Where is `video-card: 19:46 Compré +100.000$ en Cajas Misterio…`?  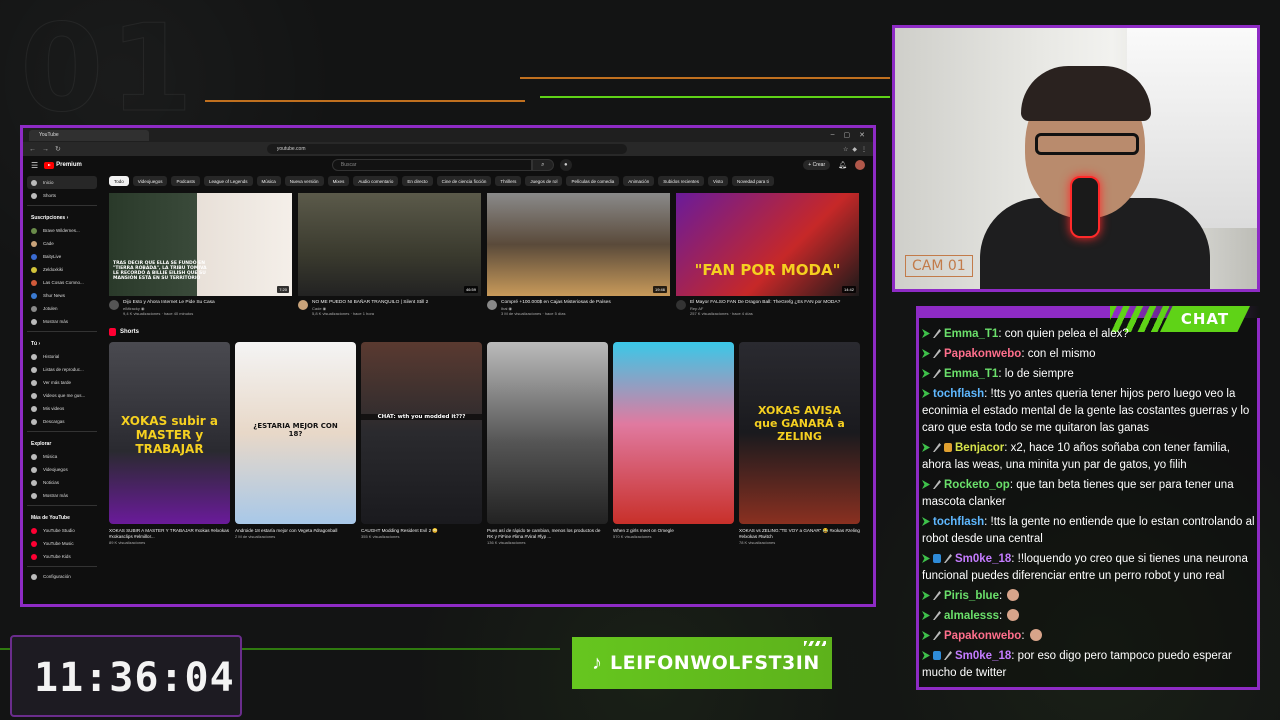 video-card: 19:46 Compré +100.000$ en Cajas Misterio… is located at coordinates (578, 254).